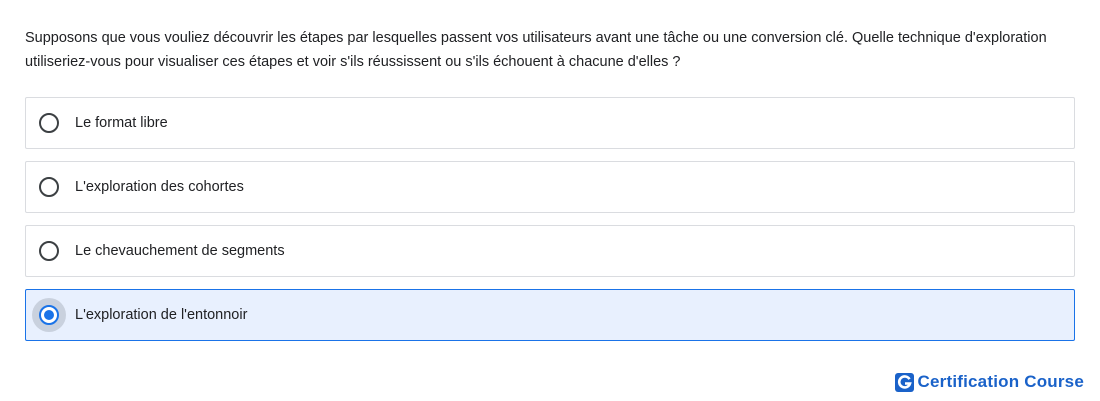  What do you see at coordinates (180, 251) in the screenshot?
I see `option-label: Le chevauchement de segments` at bounding box center [180, 251].